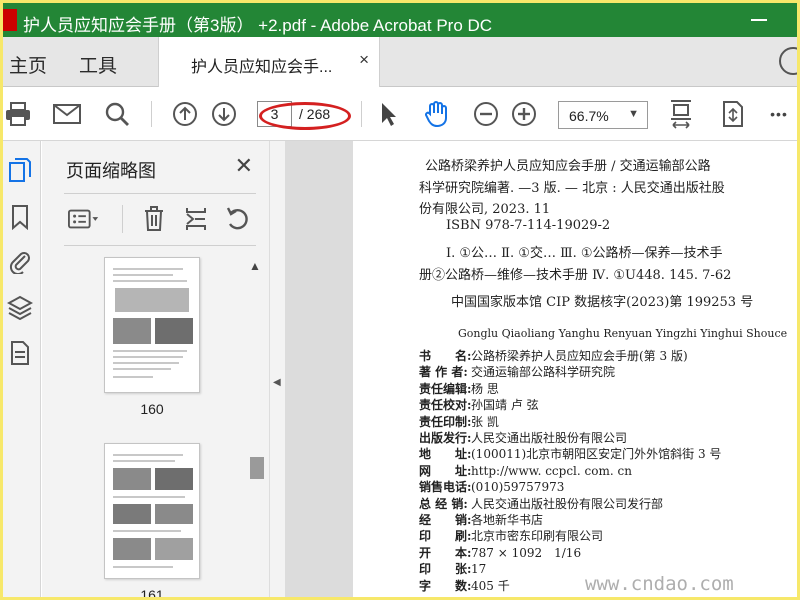 The height and width of the screenshot is (600, 800). Describe the element at coordinates (255, 266) in the screenshot. I see `scroll-up-icon: ▲` at that location.